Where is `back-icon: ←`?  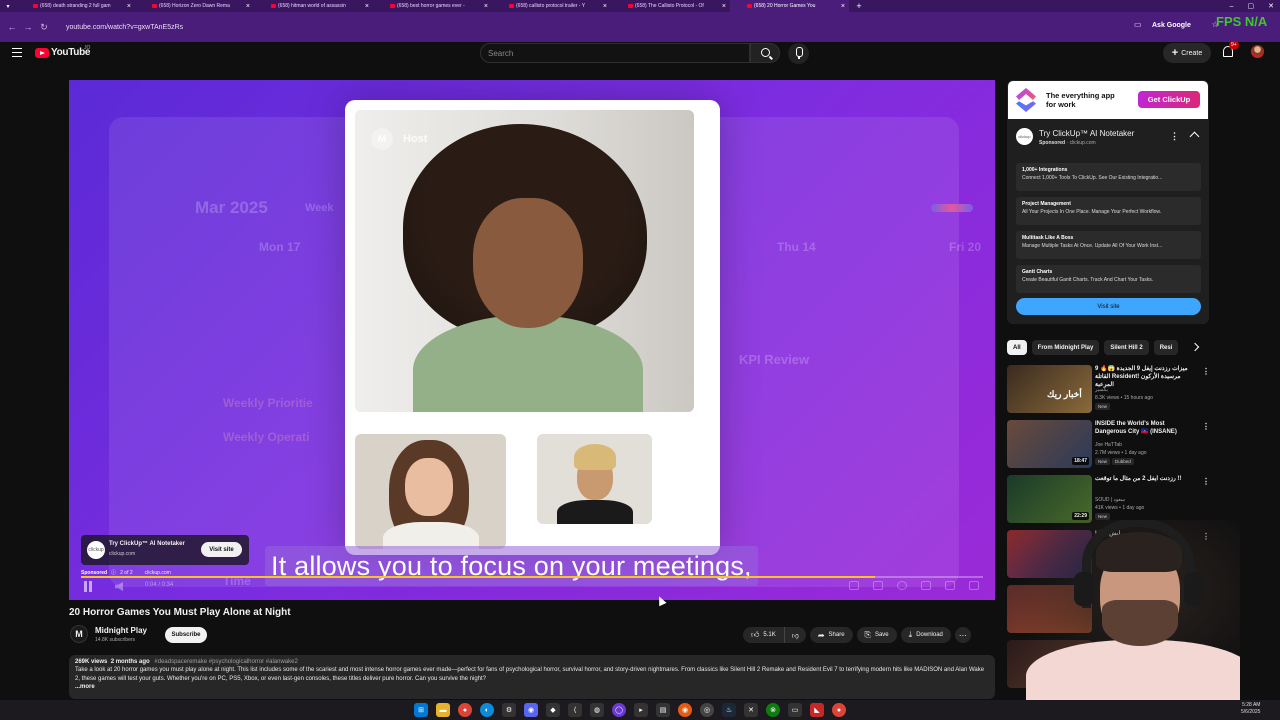 back-icon: ← is located at coordinates (12, 27).